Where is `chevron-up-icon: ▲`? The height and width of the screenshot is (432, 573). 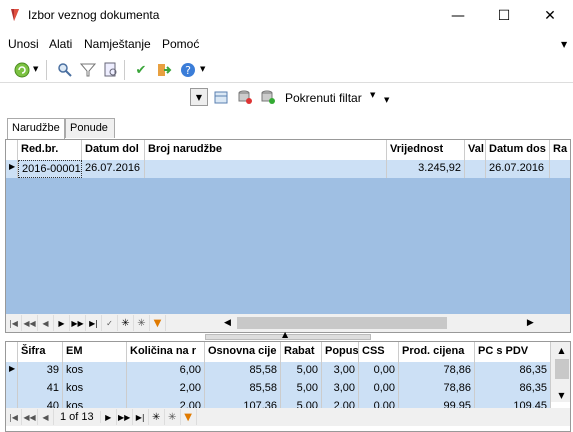 chevron-up-icon: ▲ is located at coordinates (285, 334).